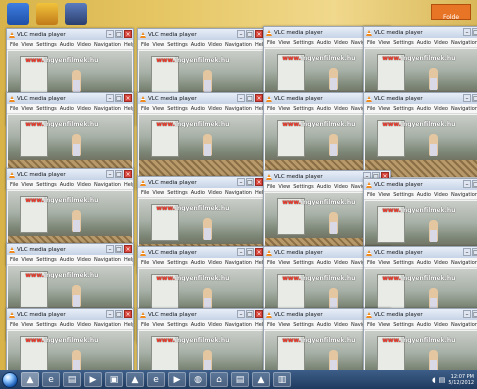  Describe the element at coordinates (442, 380) in the screenshot. I see `network-icon: ▤` at that location.